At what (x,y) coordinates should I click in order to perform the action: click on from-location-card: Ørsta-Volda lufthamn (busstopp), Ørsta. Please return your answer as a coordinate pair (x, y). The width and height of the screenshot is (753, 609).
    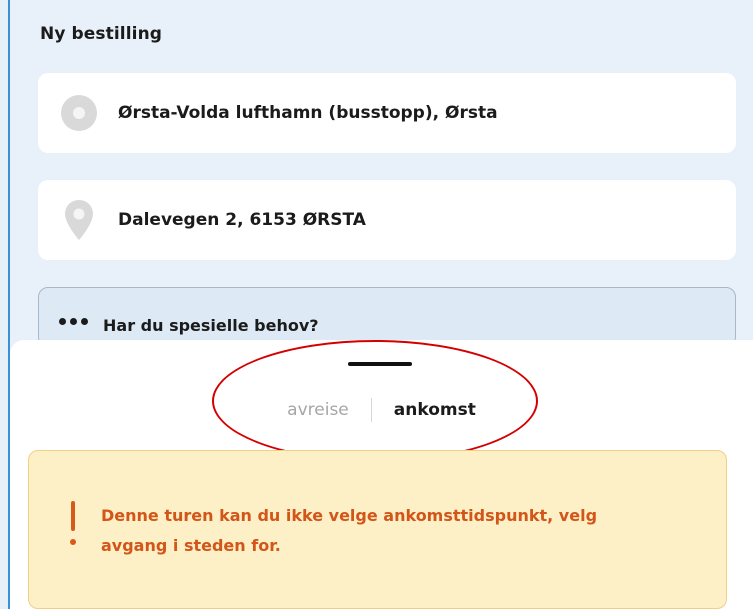
    Looking at the image, I should click on (387, 113).